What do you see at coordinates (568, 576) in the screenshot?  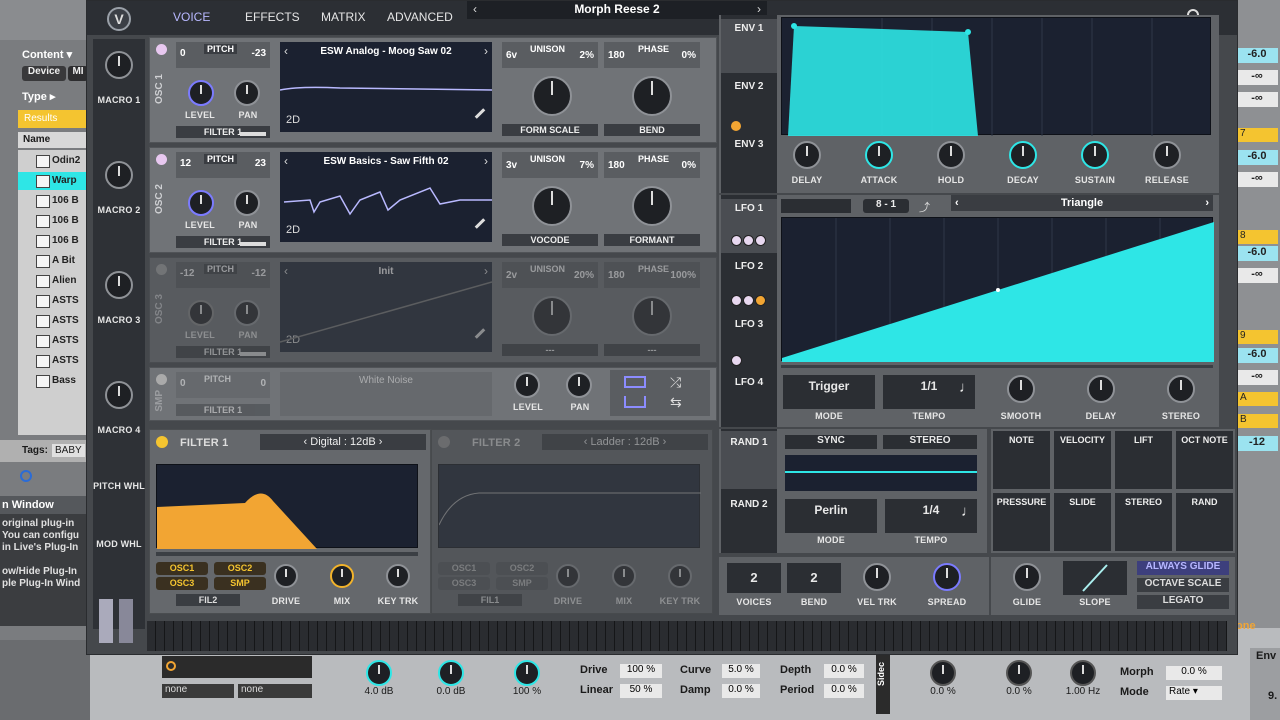 I see `filter2-drive-knob` at bounding box center [568, 576].